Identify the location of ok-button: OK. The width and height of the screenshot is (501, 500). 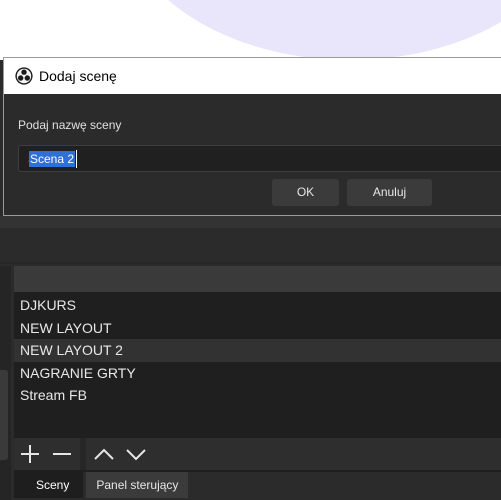
(305, 192).